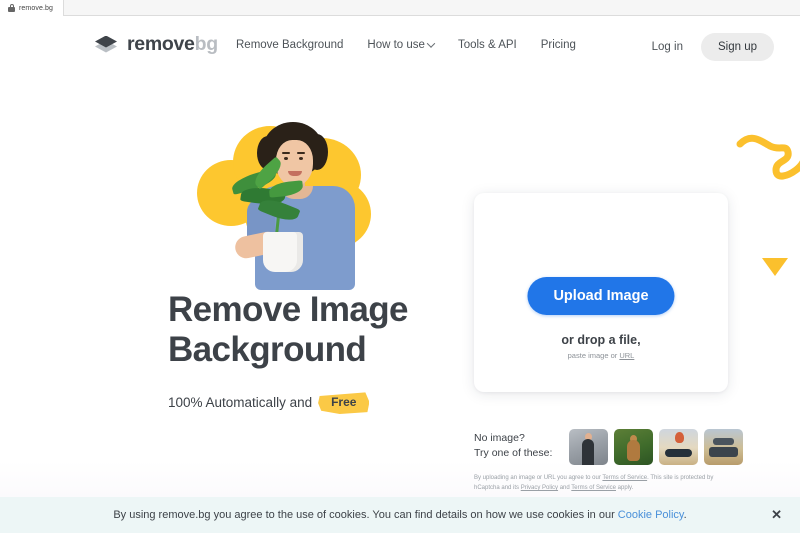 The height and width of the screenshot is (533, 800). I want to click on nav-label: Pricing, so click(558, 45).